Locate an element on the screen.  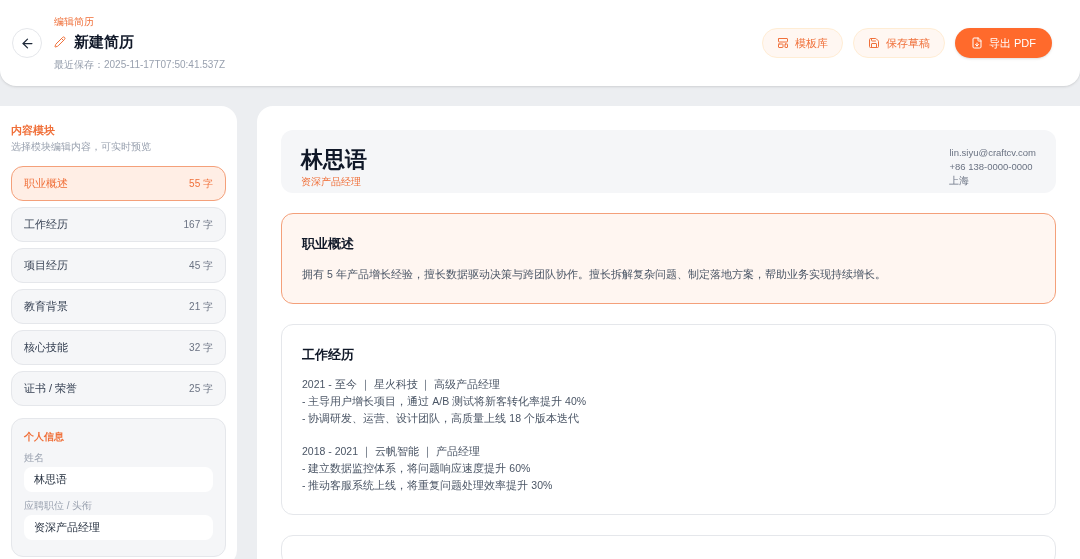
module-count: 167 字 is located at coordinates (198, 224).